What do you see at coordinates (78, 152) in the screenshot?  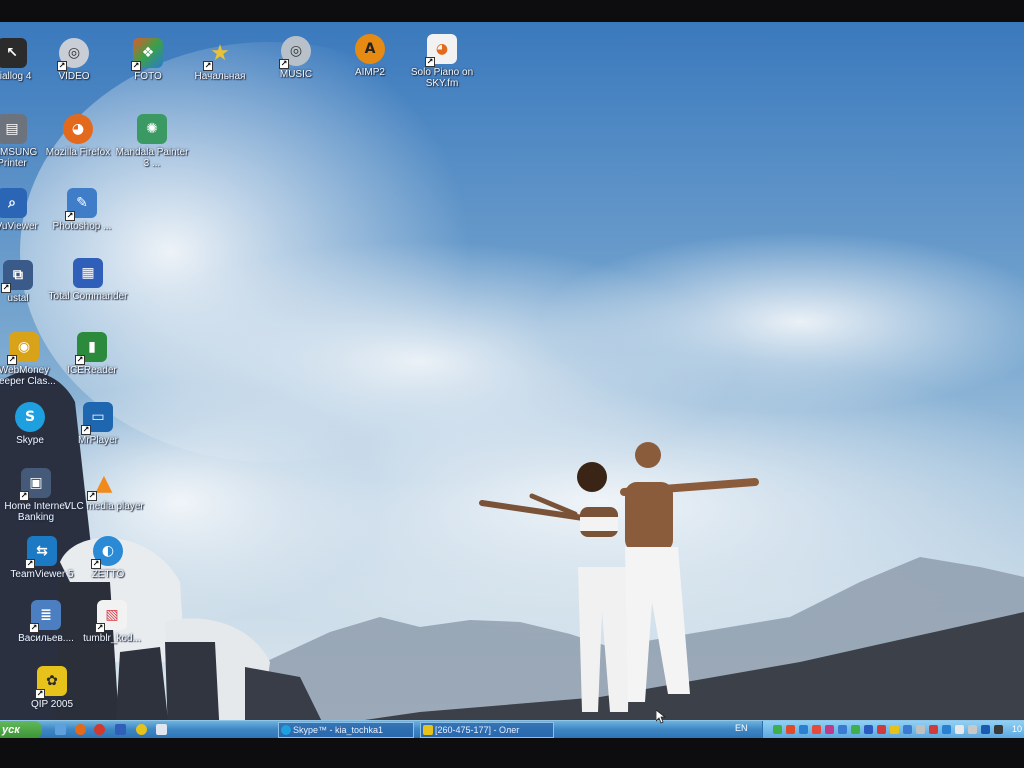 I see `desktop-icon-label: Mozilla Firefox` at bounding box center [78, 152].